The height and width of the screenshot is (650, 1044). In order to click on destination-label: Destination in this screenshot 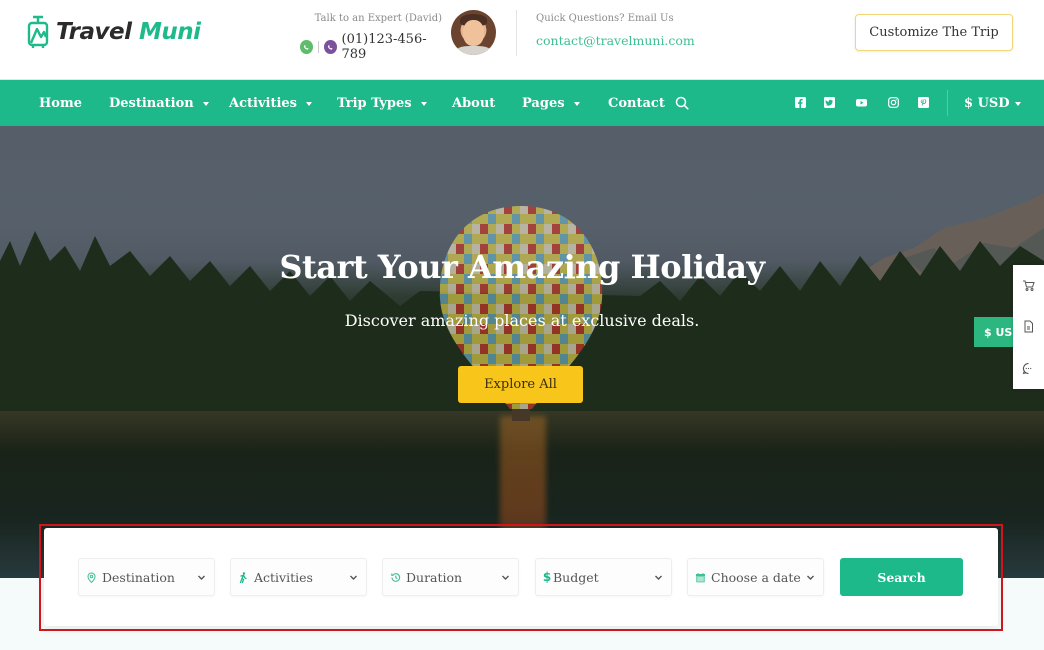, I will do `click(138, 577)`.